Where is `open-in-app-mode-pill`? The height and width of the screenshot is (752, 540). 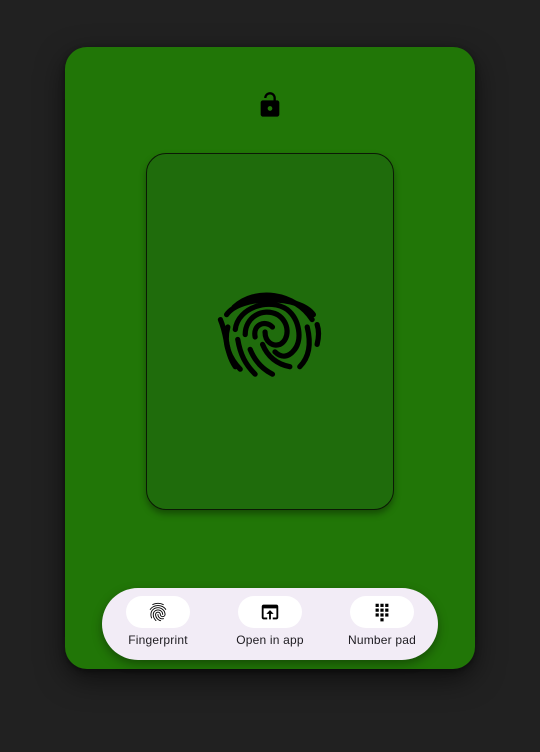
open-in-app-mode-pill is located at coordinates (270, 612).